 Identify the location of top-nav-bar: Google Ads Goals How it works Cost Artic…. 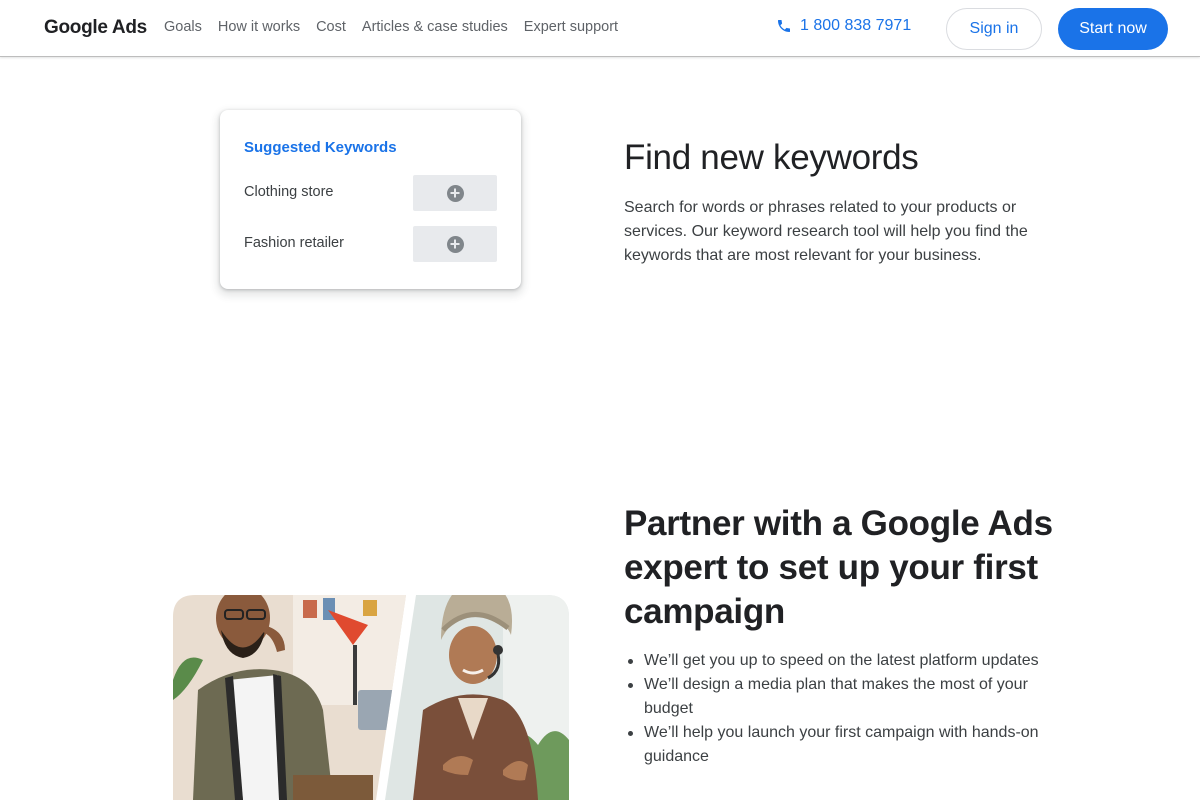
(600, 28).